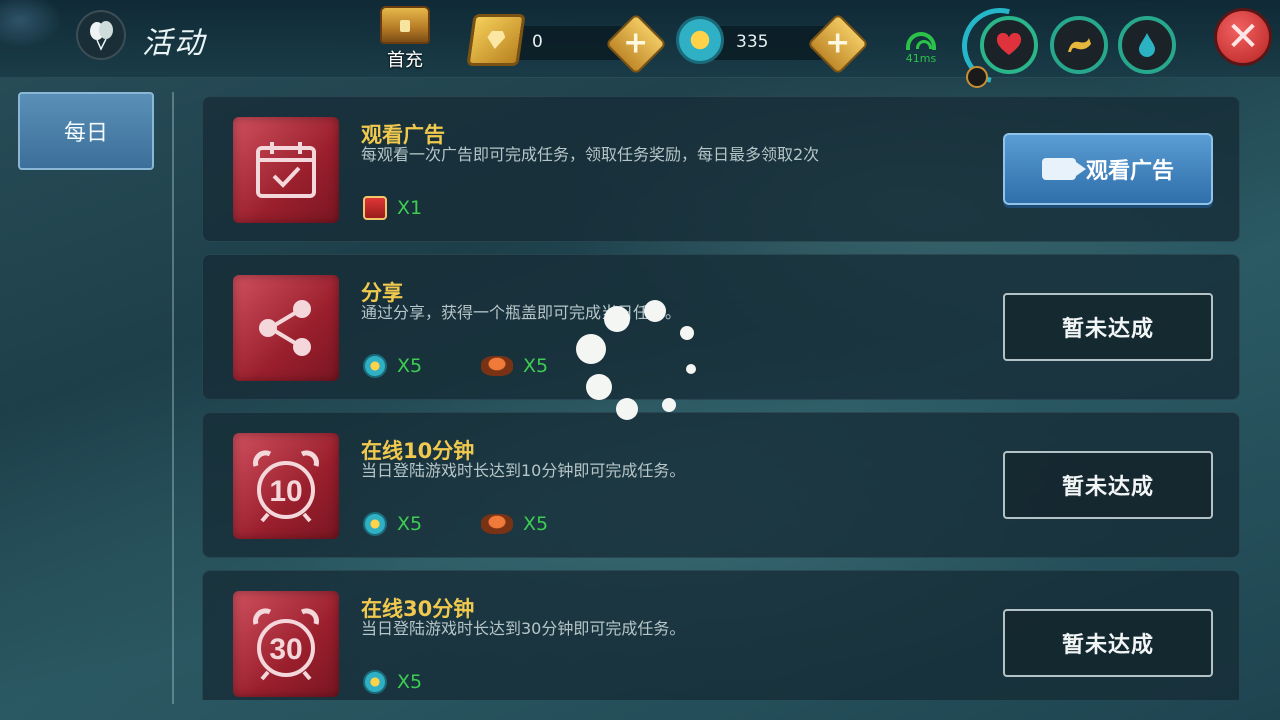  I want to click on watch-ad-button: 观看广告, so click(1108, 169).